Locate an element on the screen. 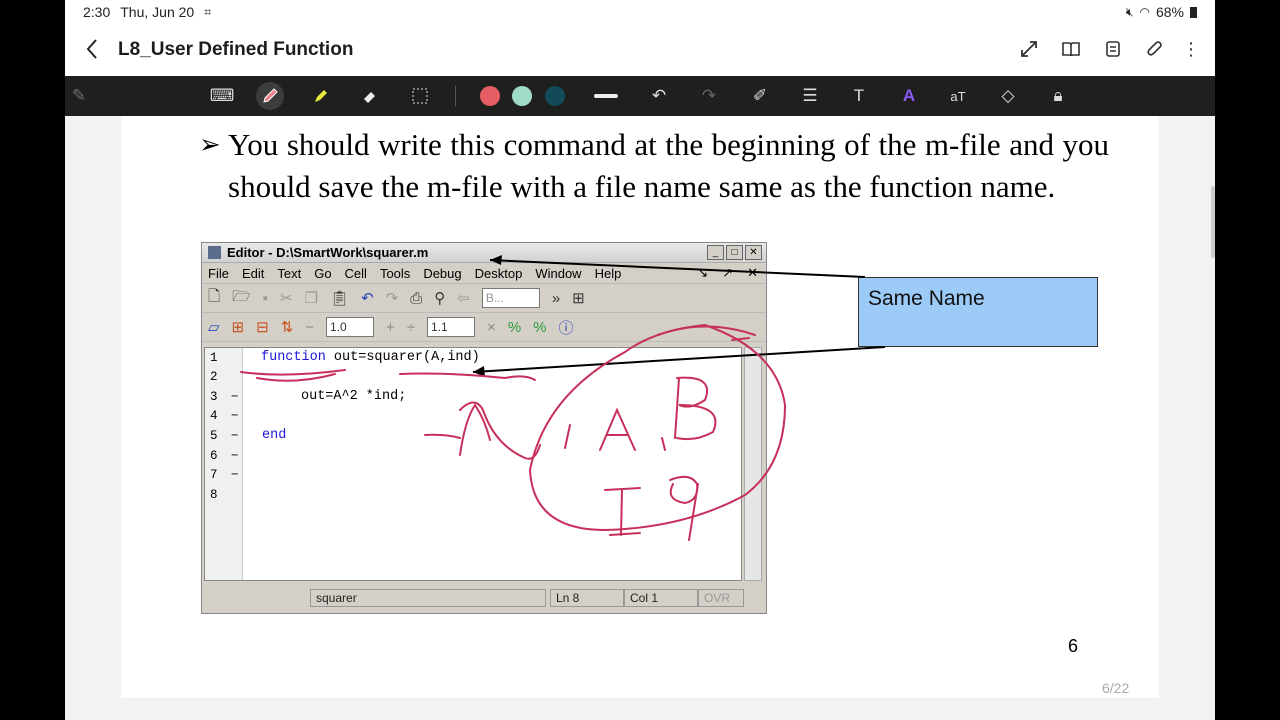  shape-pen-icon: ✐ is located at coordinates (760, 96).